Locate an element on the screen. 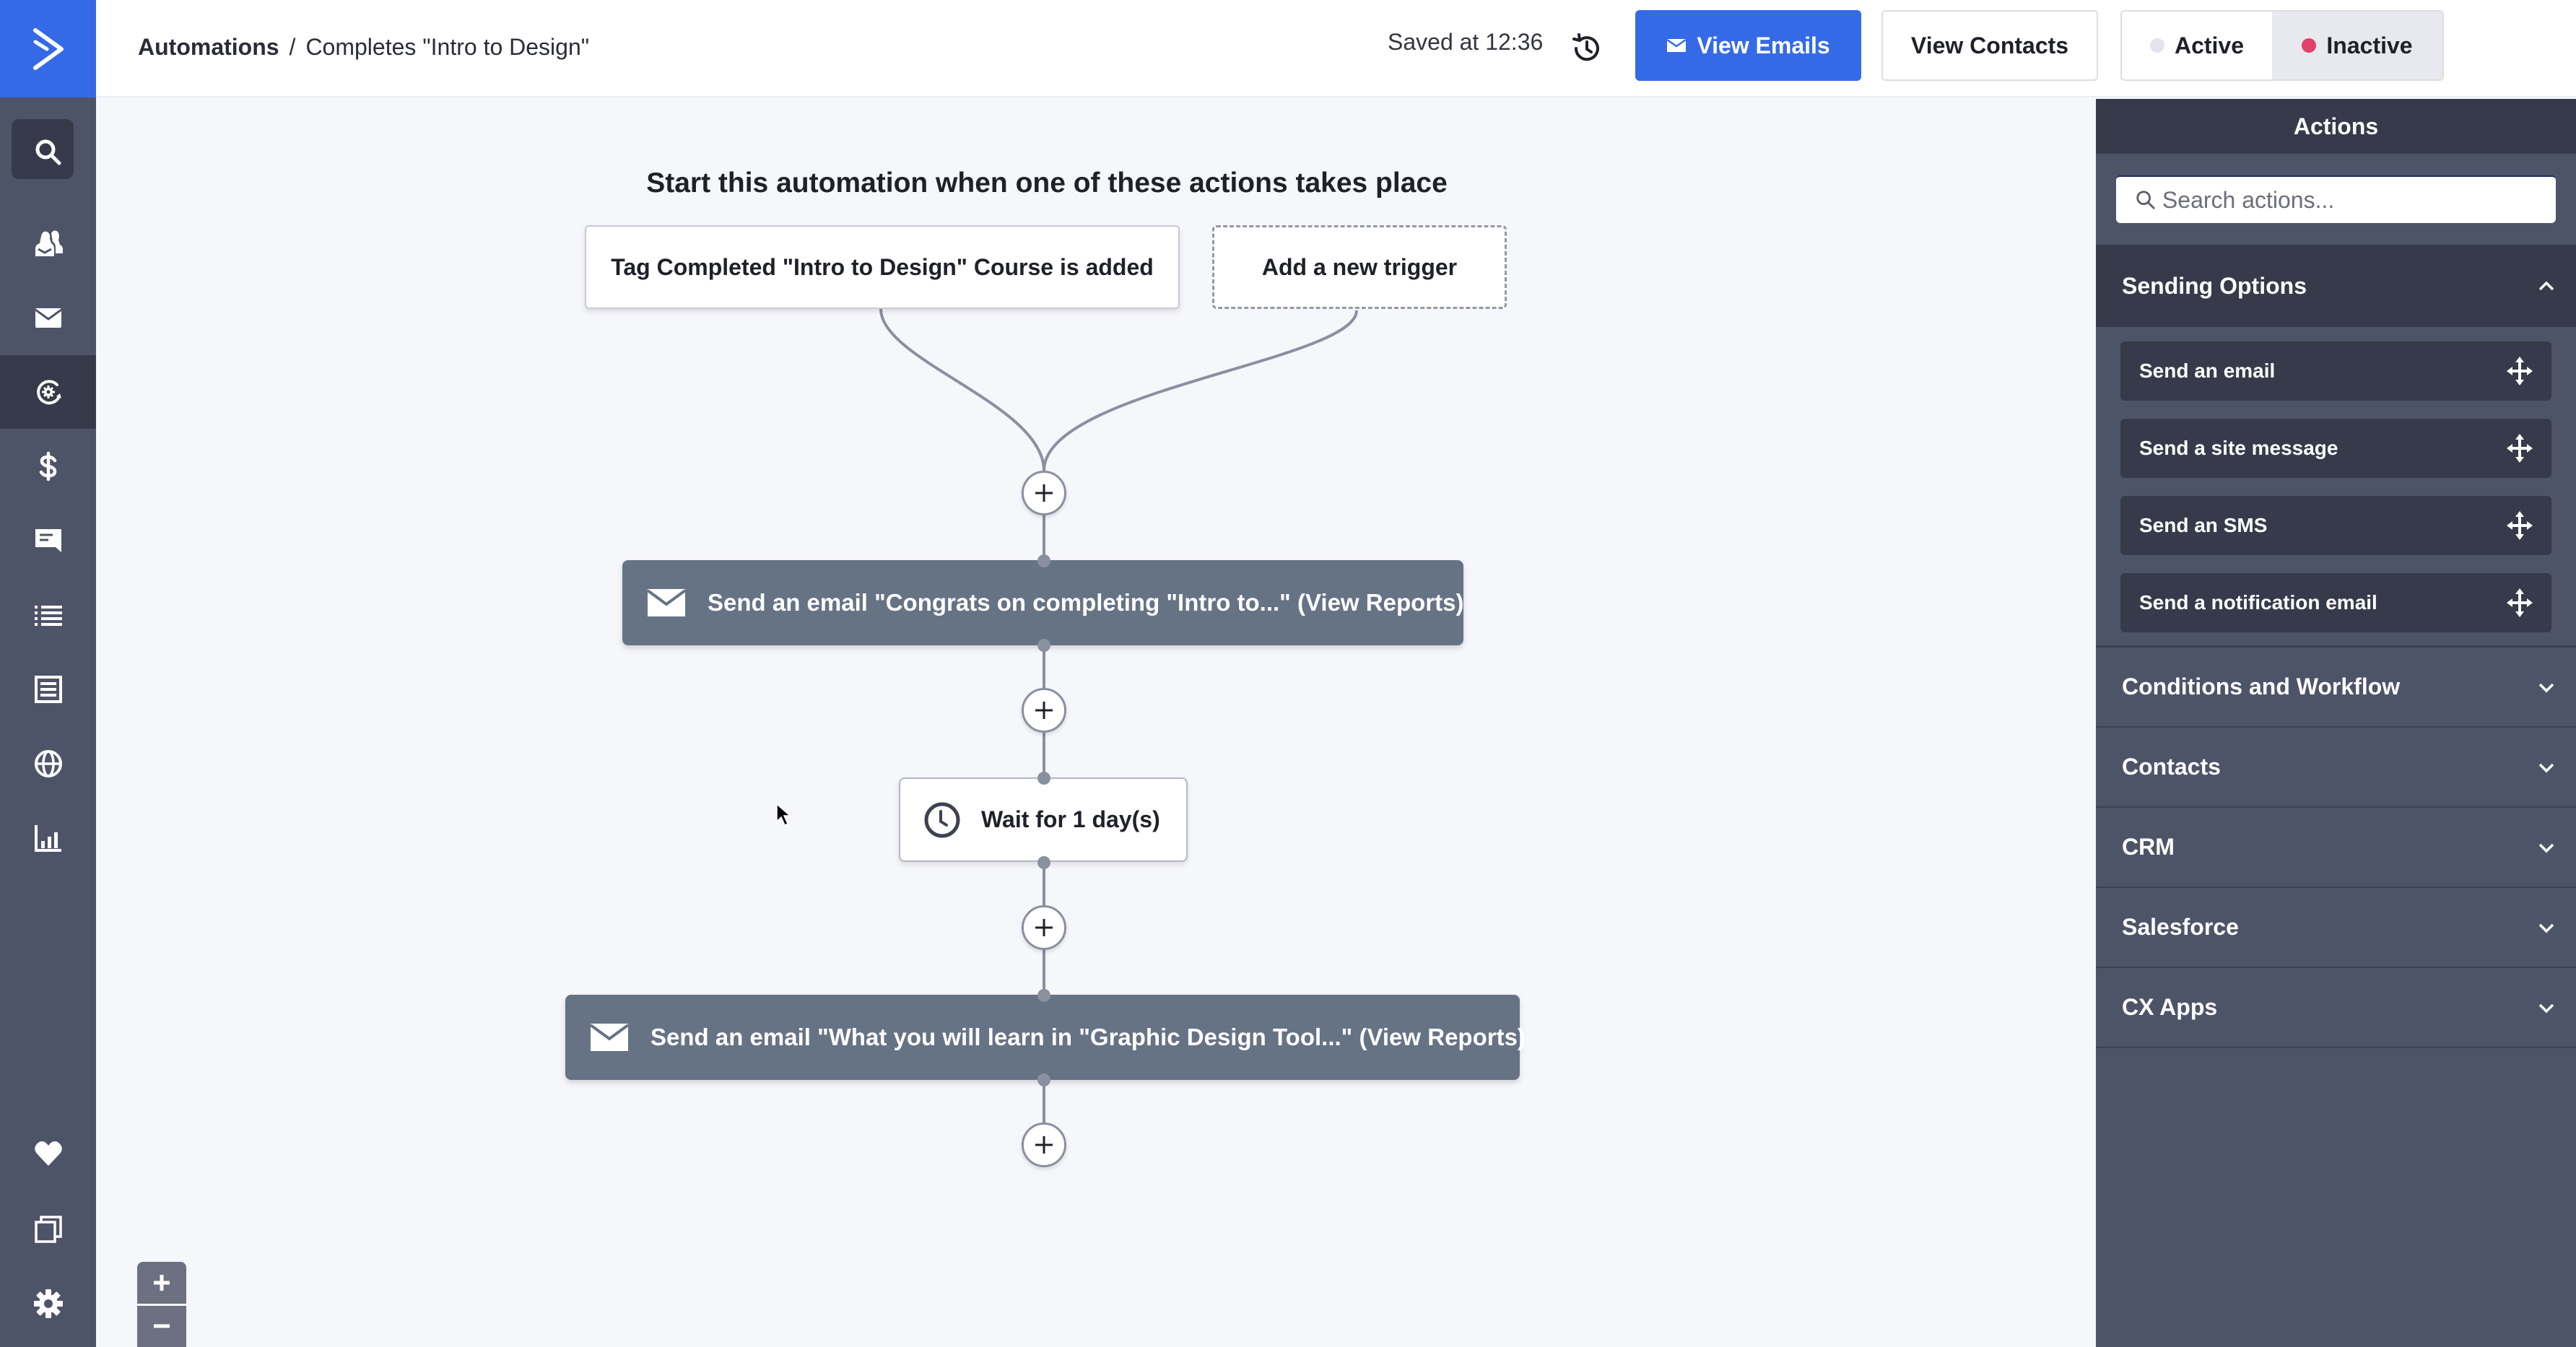  actions-panel-title: Actions is located at coordinates (2336, 127).